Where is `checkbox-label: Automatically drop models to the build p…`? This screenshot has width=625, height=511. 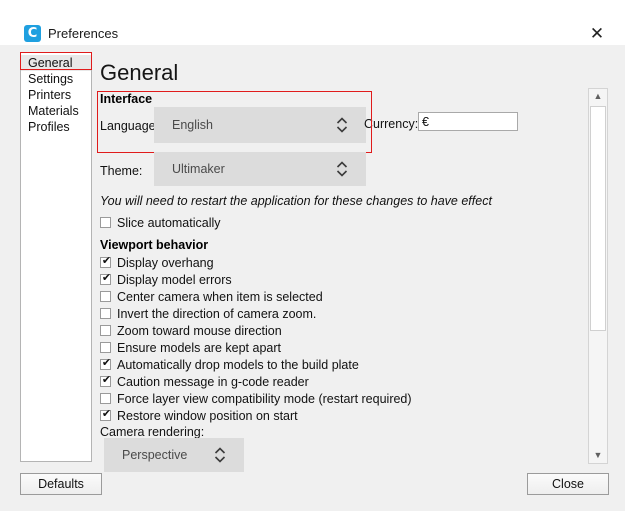 checkbox-label: Automatically drop models to the build p… is located at coordinates (238, 364).